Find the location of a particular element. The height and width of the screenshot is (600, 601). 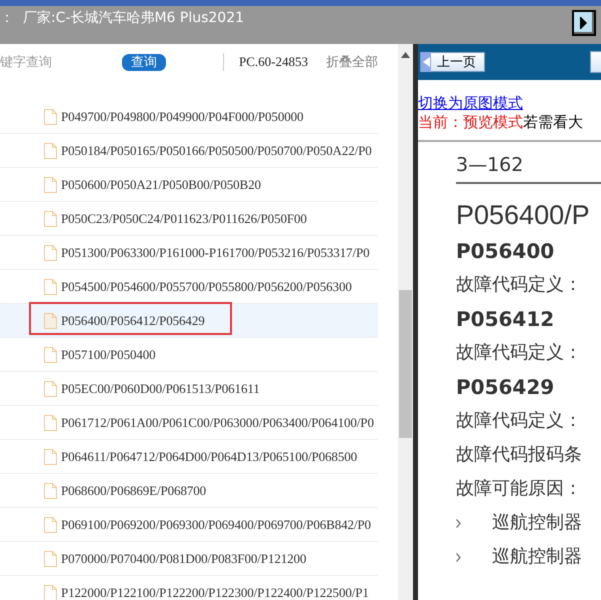

tree-item: P051300/P063300/P161000-P161700/P053216/P053317/P0 is located at coordinates (189, 253).